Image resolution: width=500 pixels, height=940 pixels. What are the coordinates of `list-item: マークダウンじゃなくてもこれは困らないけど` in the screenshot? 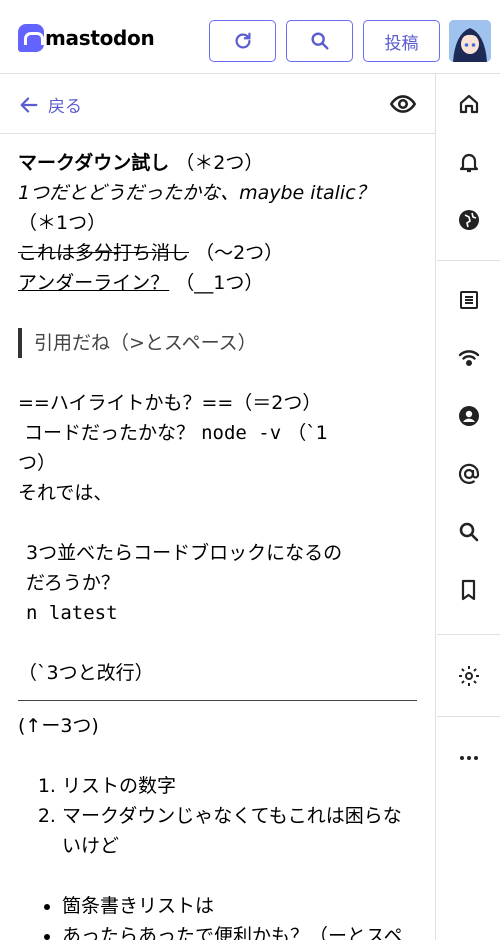 It's located at (239, 831).